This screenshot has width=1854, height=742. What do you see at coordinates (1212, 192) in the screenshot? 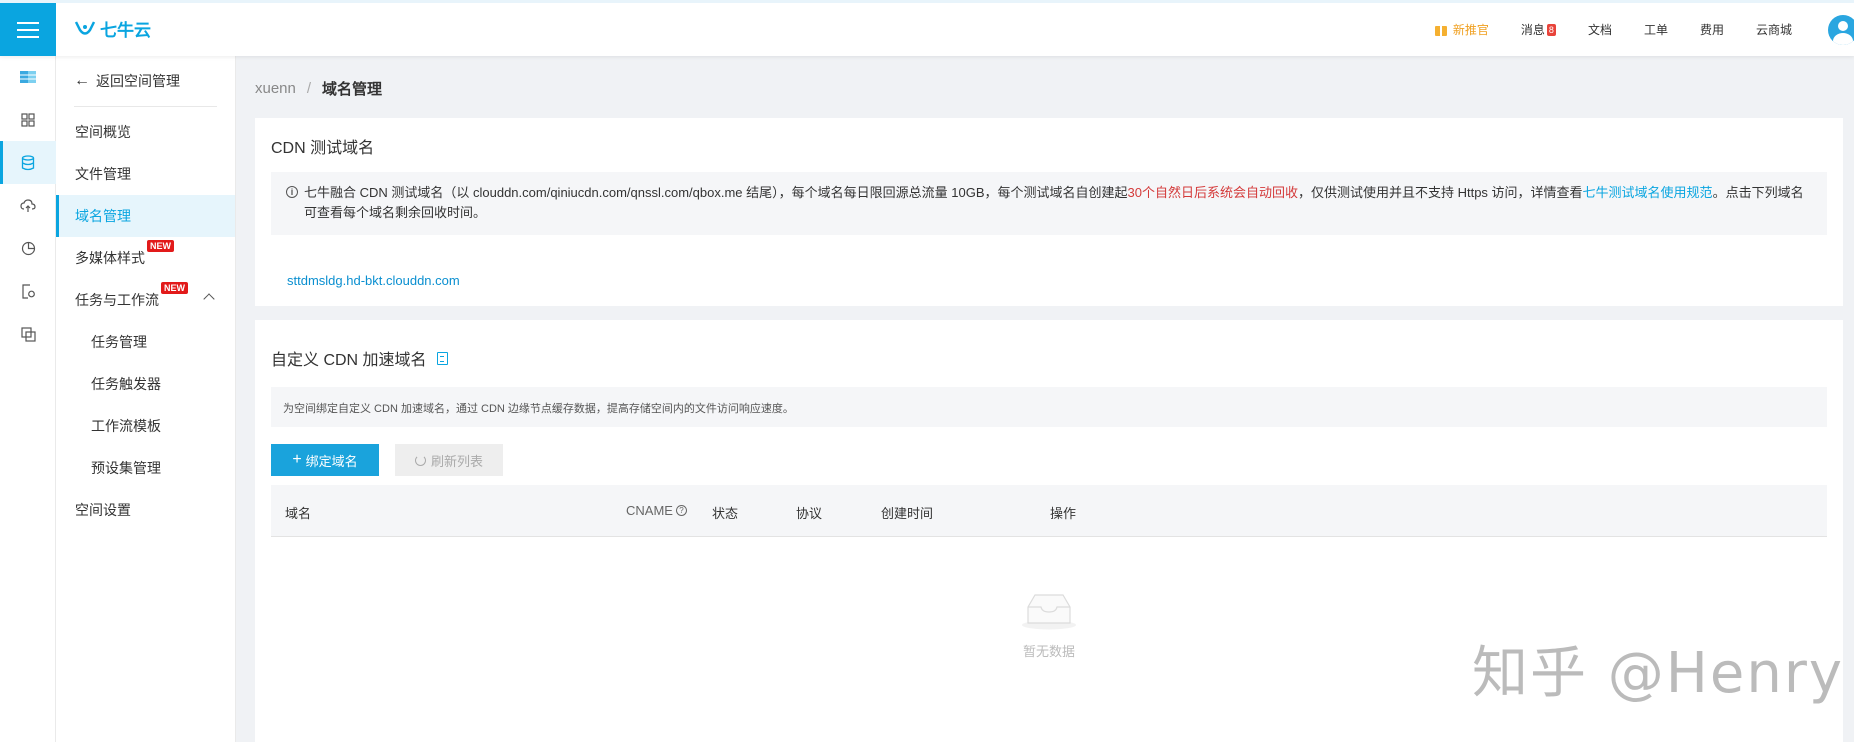
I see `notice-warning-text: 30个自然日后系统会自动回收` at bounding box center [1212, 192].